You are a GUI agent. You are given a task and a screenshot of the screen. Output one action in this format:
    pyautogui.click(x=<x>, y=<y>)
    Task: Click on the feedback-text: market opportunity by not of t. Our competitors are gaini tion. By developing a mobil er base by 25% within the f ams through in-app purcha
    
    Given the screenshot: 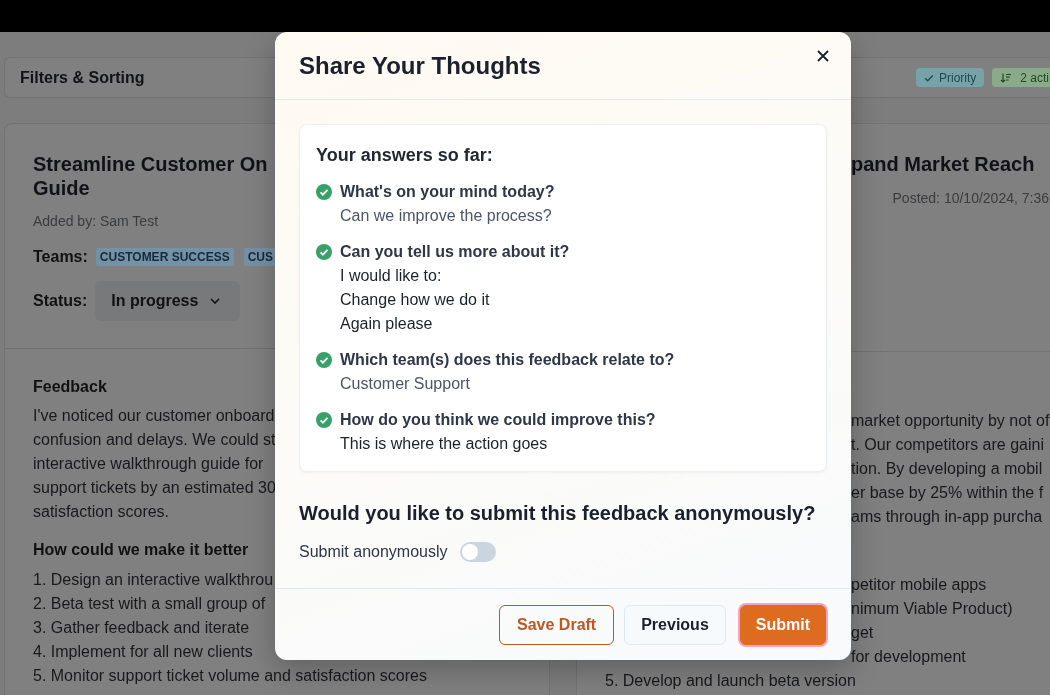 What is the action you would take?
    pyautogui.click(x=950, y=469)
    